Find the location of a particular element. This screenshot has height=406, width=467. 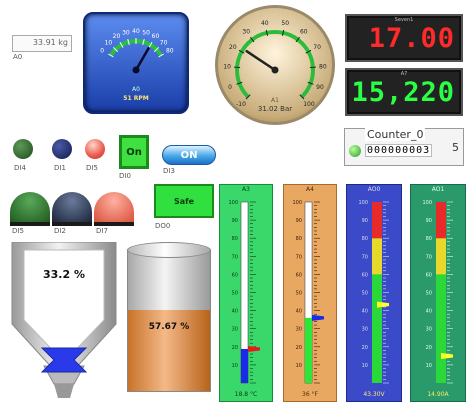

seven-segment-display-red: Seven1 17.00 is located at coordinates (404, 38).